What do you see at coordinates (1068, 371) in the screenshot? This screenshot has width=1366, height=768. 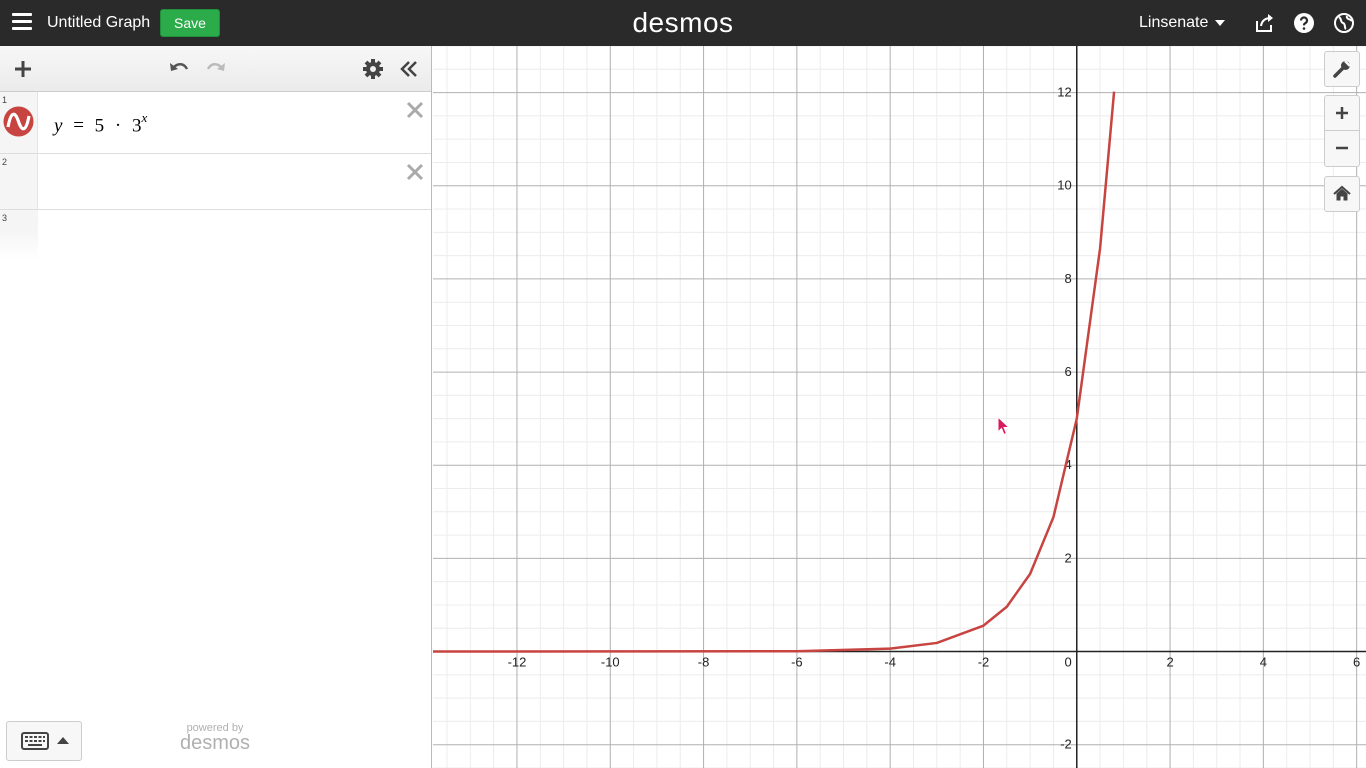 I see `y-tick-label: 6` at bounding box center [1068, 371].